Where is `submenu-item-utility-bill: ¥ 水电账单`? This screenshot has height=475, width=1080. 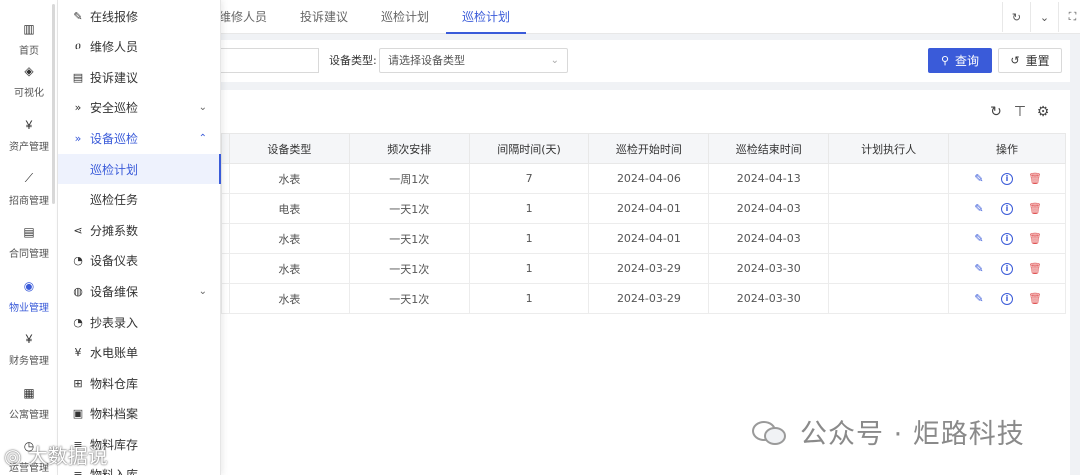 submenu-item-utility-bill: ¥ 水电账单 is located at coordinates (139, 352).